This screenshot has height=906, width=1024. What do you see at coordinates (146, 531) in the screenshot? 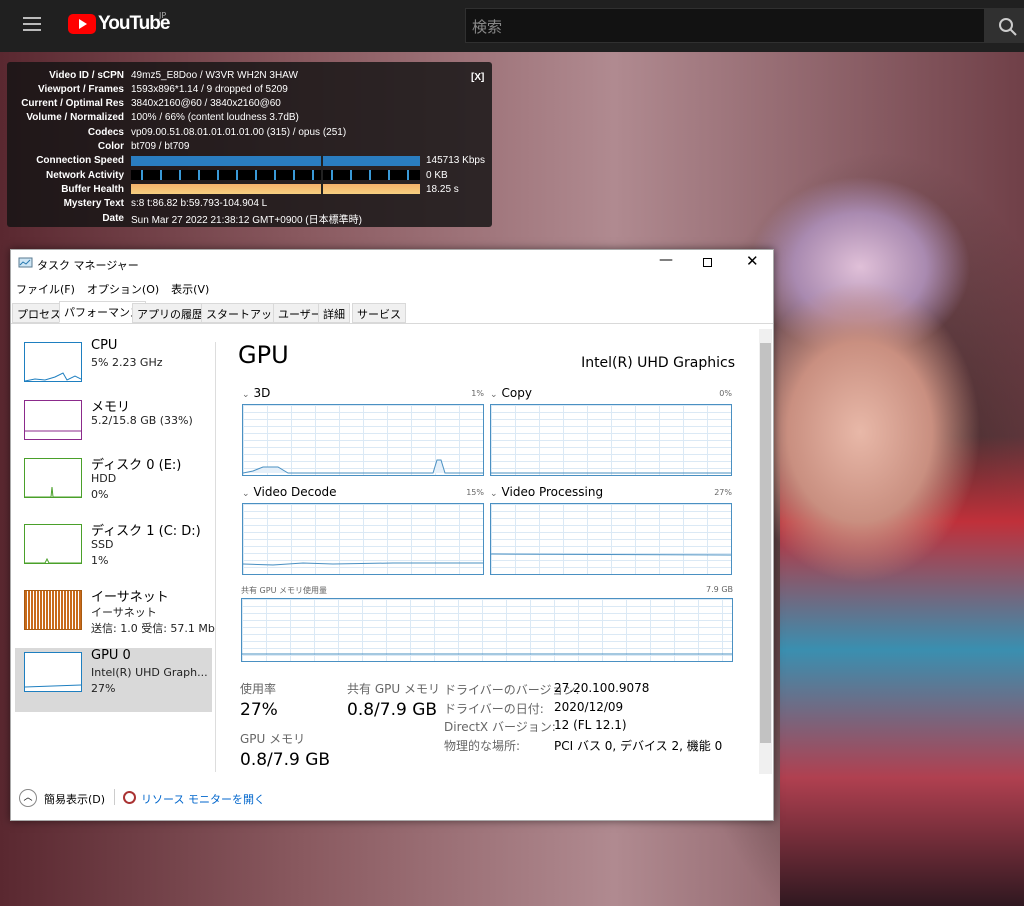
I see `sidebar-item-name: ディスク 1 (C: D:)` at bounding box center [146, 531].